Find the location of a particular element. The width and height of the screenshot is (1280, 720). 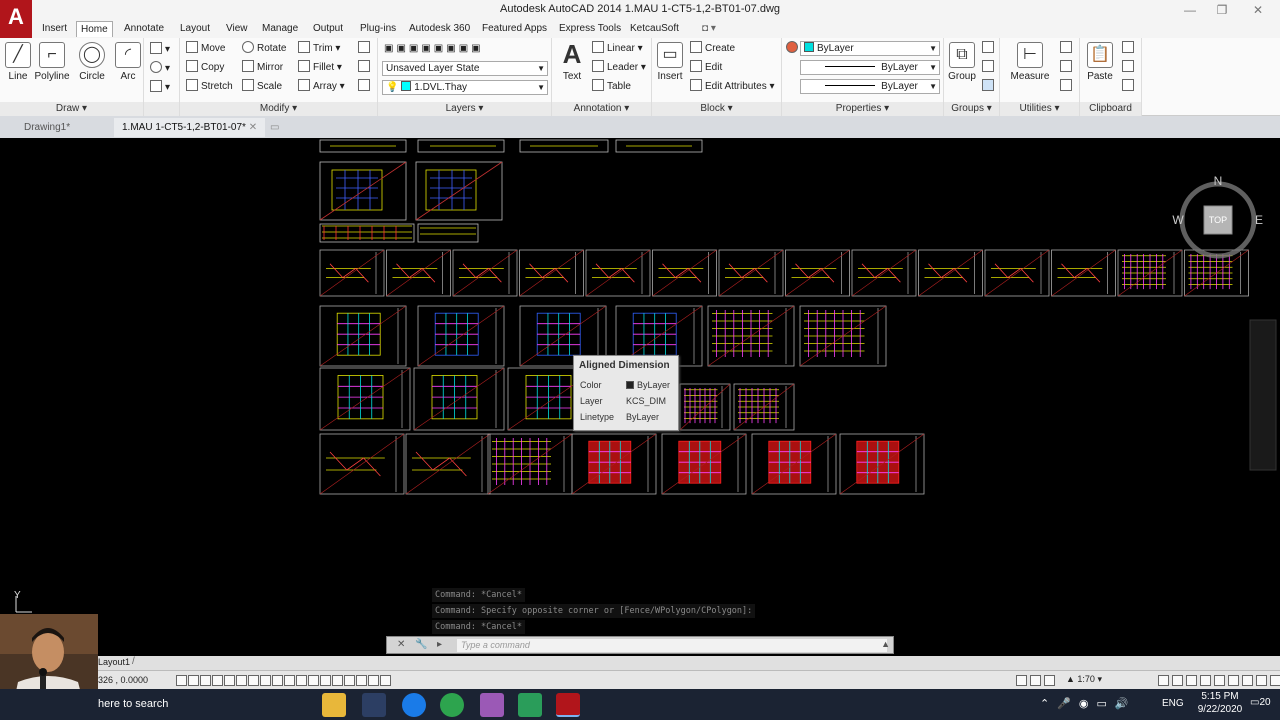

erase-button is located at coordinates (365, 49).